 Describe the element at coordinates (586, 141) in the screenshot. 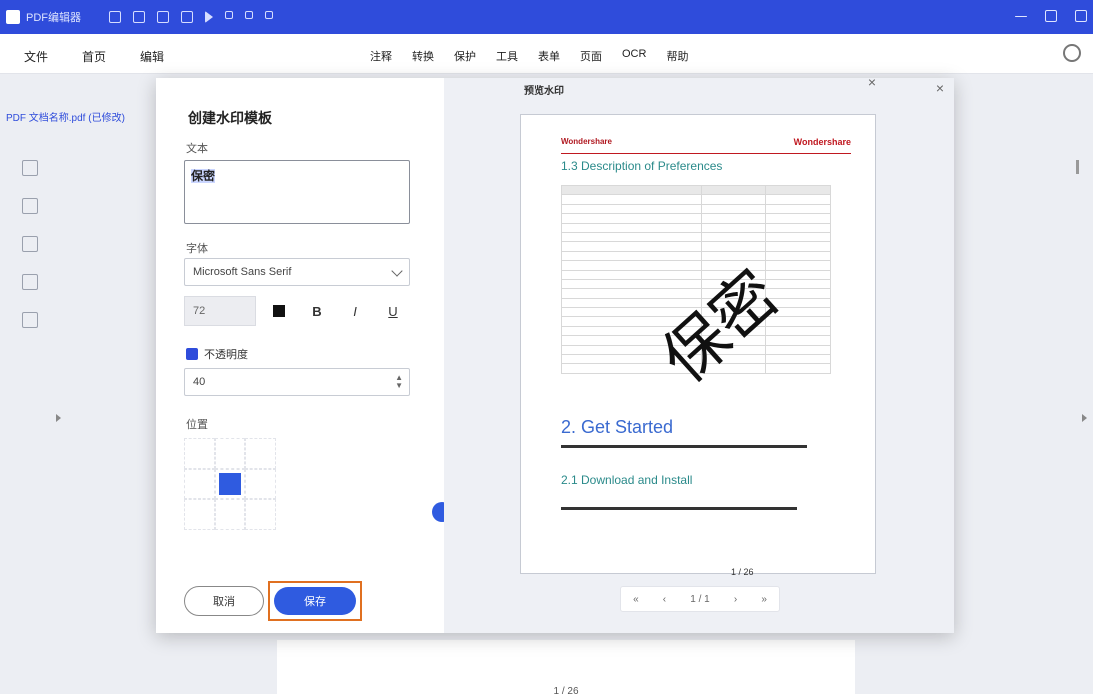

I see `page-logo-left: Wondershare` at that location.